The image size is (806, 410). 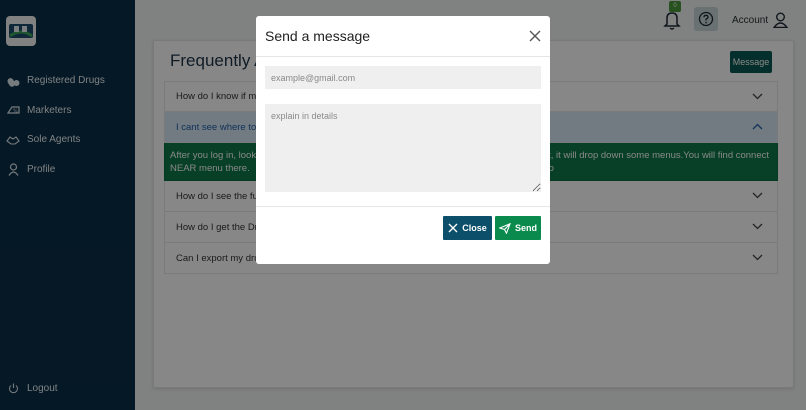 I want to click on modal-title: Send a message, so click(x=318, y=36).